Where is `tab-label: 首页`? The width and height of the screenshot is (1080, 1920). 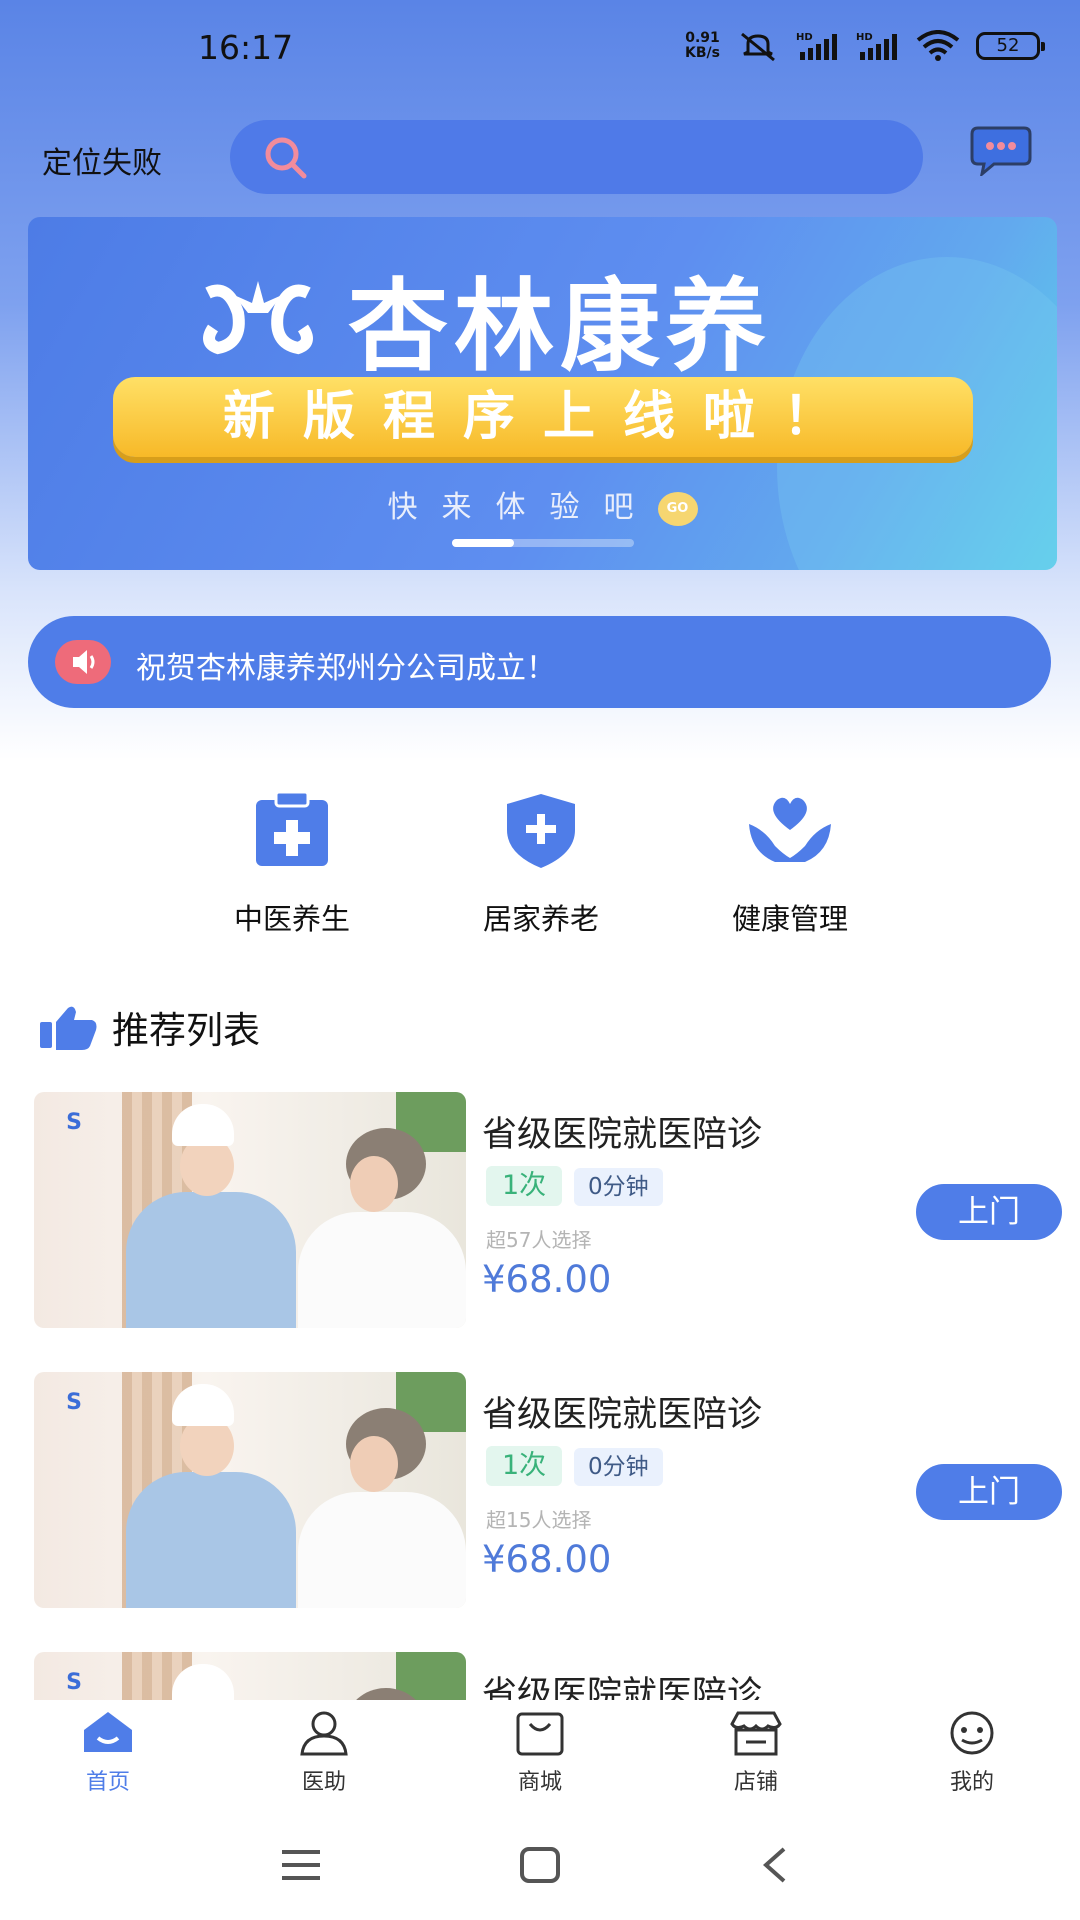 tab-label: 首页 is located at coordinates (107, 1782).